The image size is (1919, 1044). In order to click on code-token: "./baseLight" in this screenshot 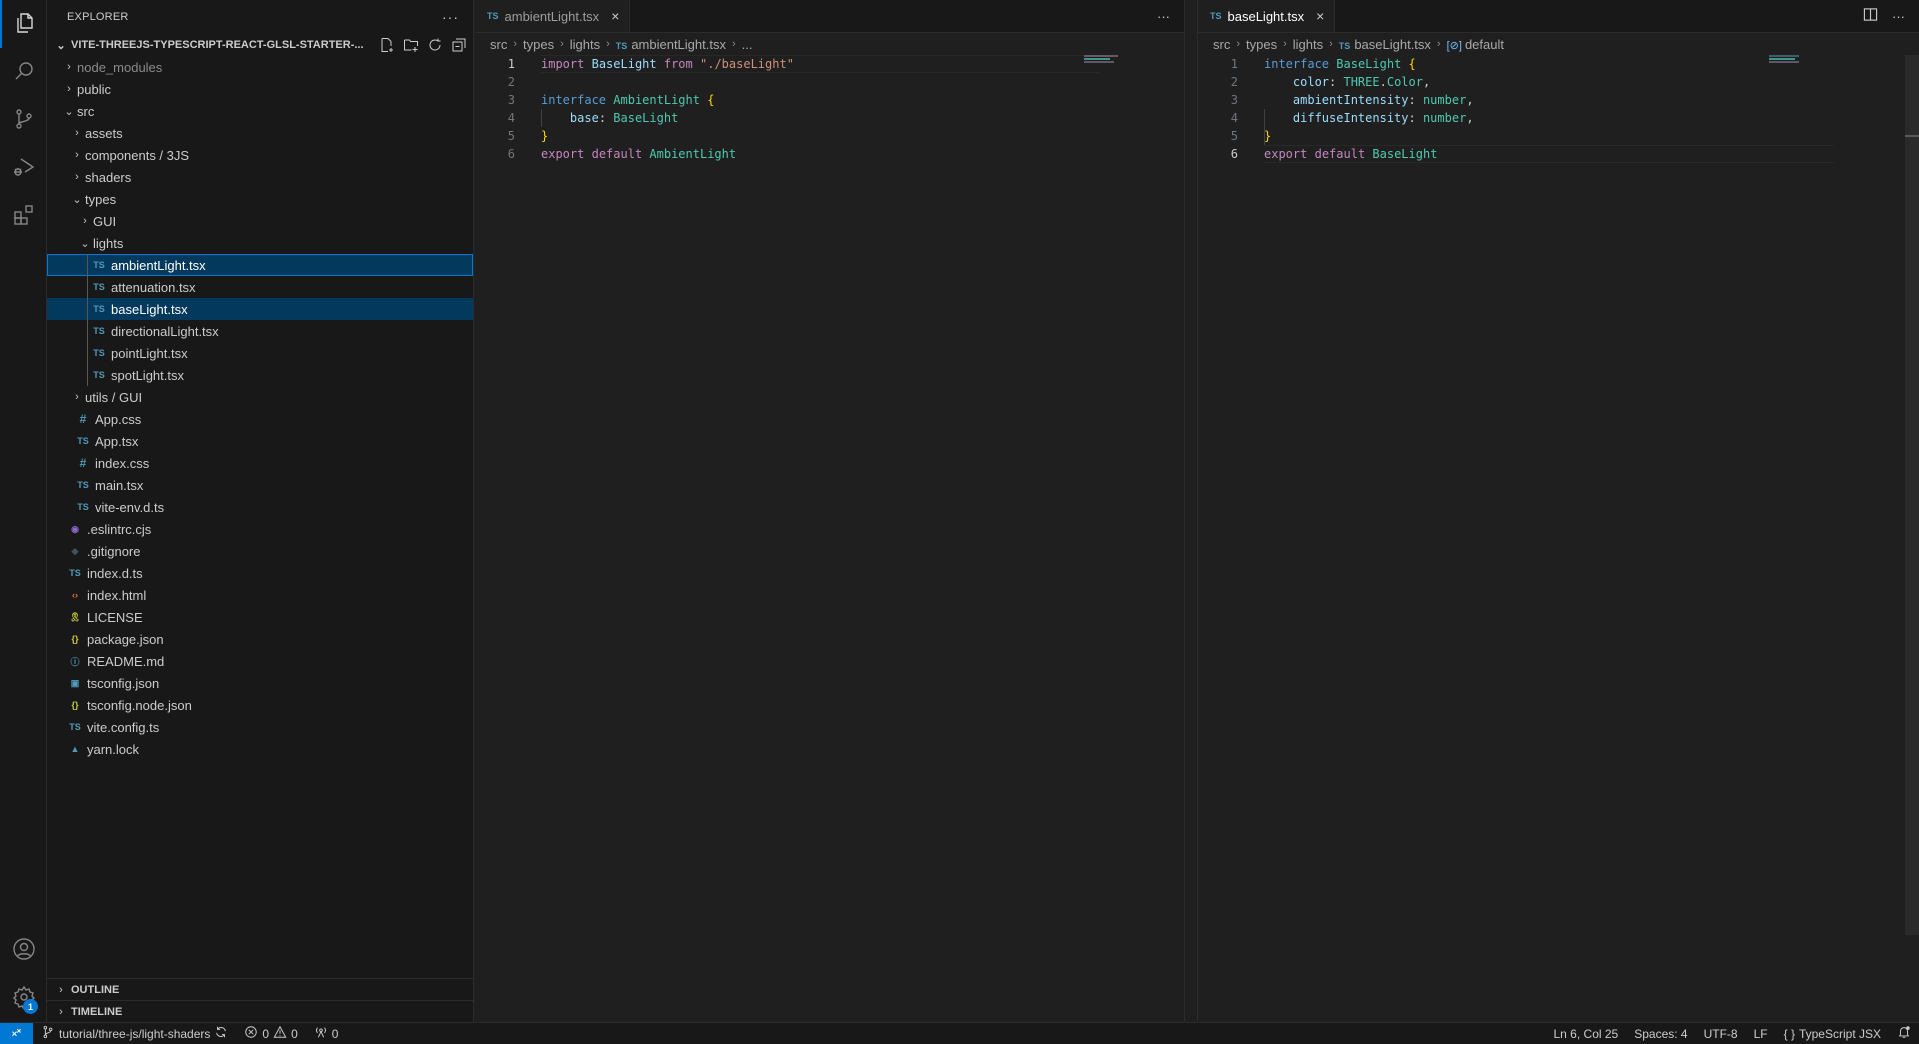, I will do `click(747, 64)`.